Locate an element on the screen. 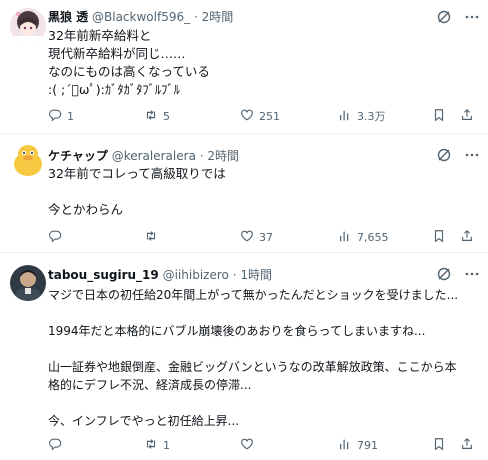 This screenshot has height=460, width=488. tweet-header: ケチャップ @keraleralera · 2時間 is located at coordinates (143, 156).